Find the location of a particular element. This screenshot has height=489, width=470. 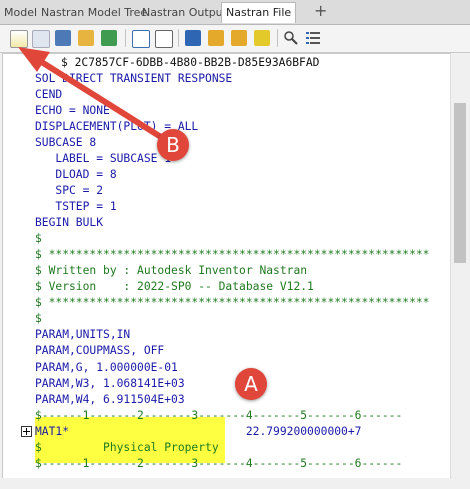

vertical-scrollbar is located at coordinates (459, 265).